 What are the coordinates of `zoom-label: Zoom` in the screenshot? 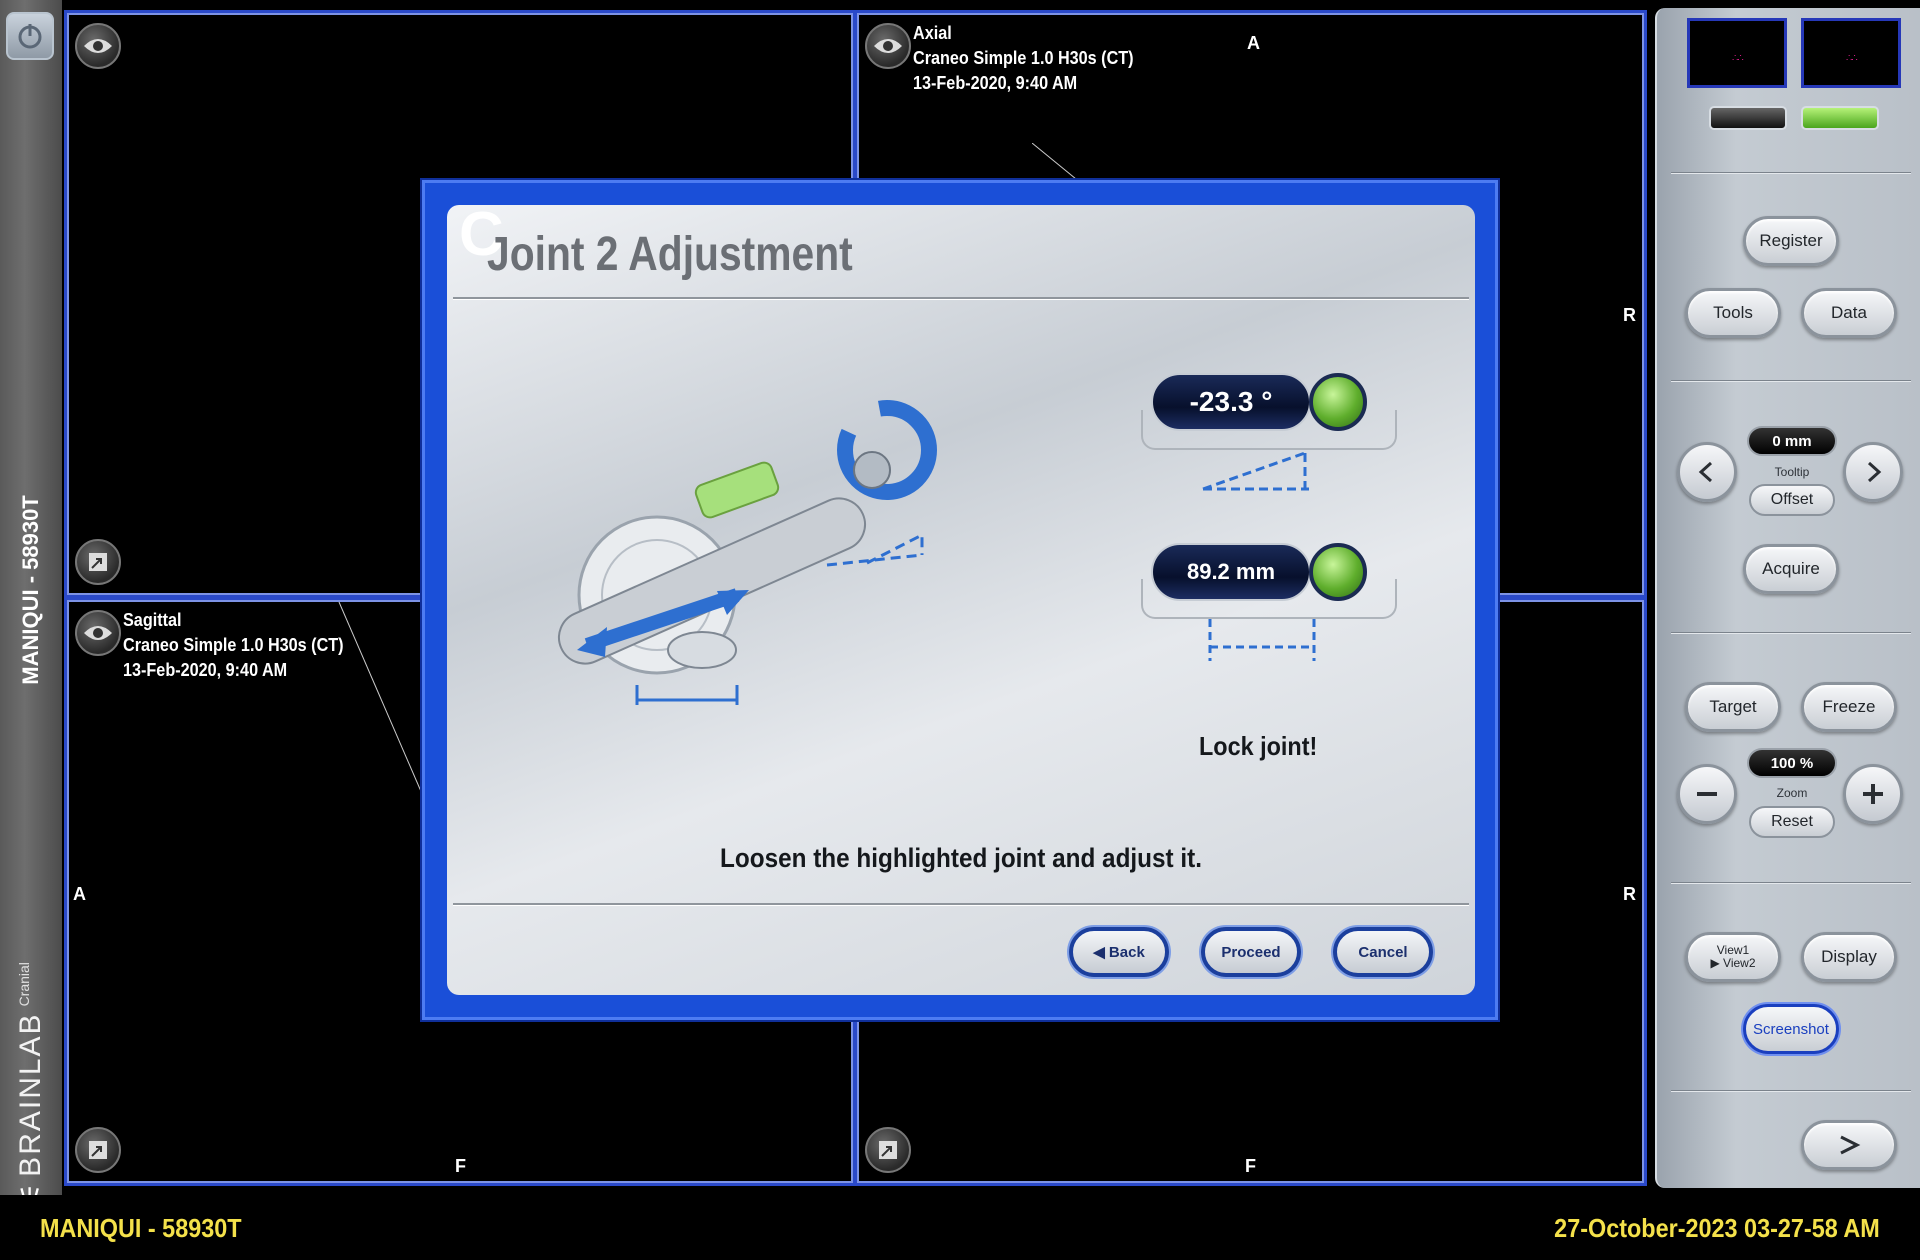 It's located at (1792, 793).